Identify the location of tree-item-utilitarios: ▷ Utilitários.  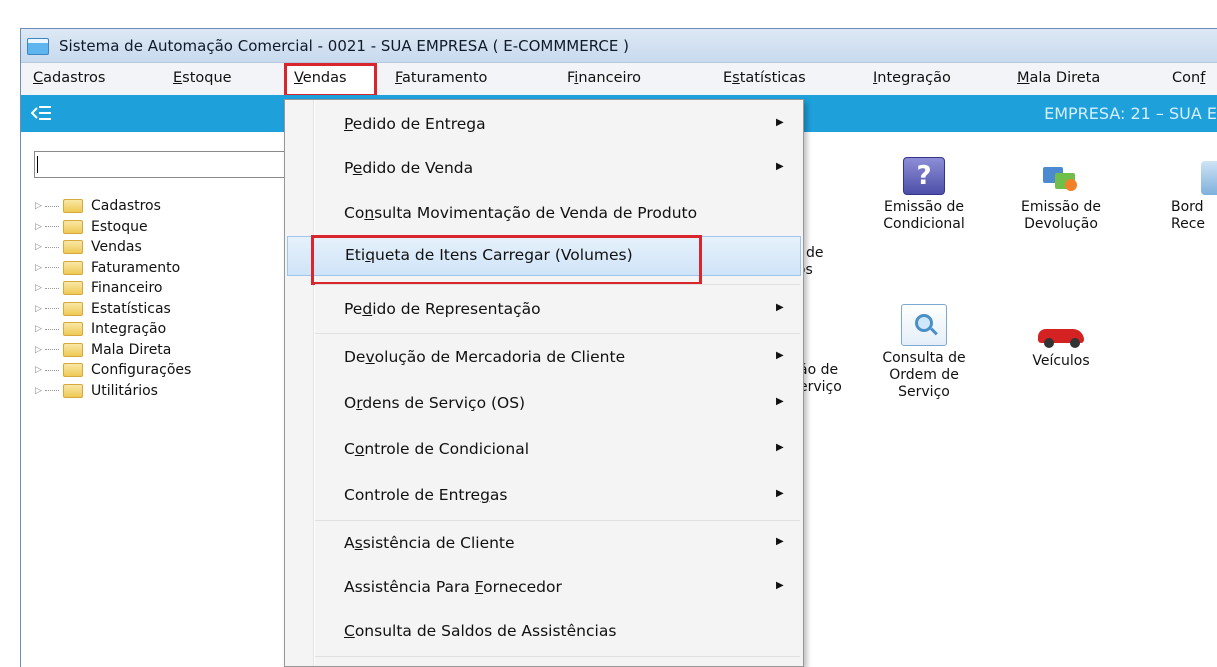
(113, 391).